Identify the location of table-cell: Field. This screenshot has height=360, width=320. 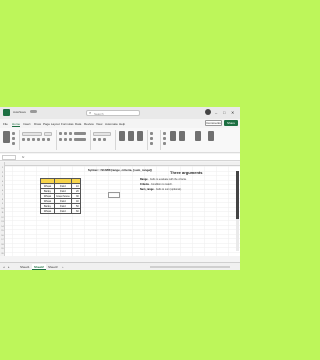
(63, 211).